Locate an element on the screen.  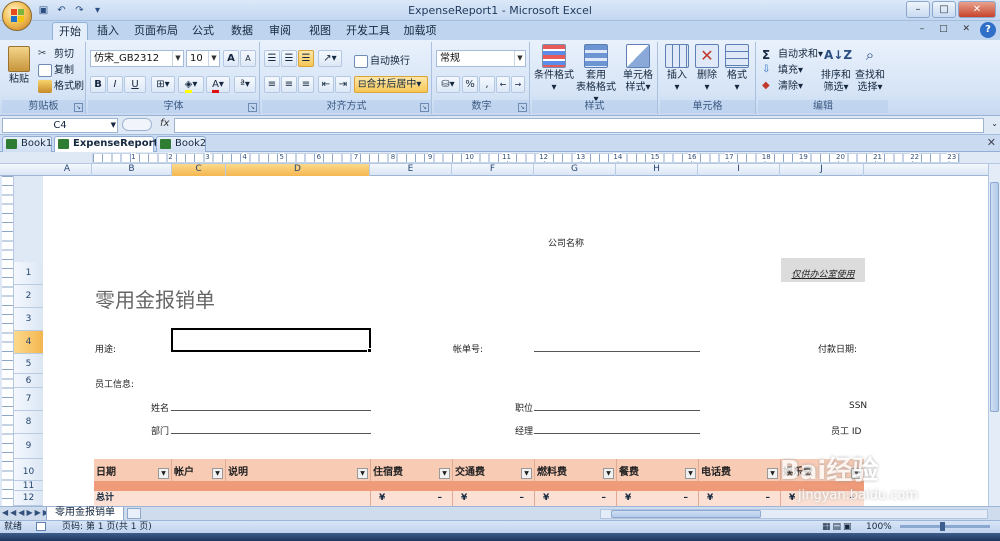
company-name: 公司名称 is located at coordinates (566, 242).